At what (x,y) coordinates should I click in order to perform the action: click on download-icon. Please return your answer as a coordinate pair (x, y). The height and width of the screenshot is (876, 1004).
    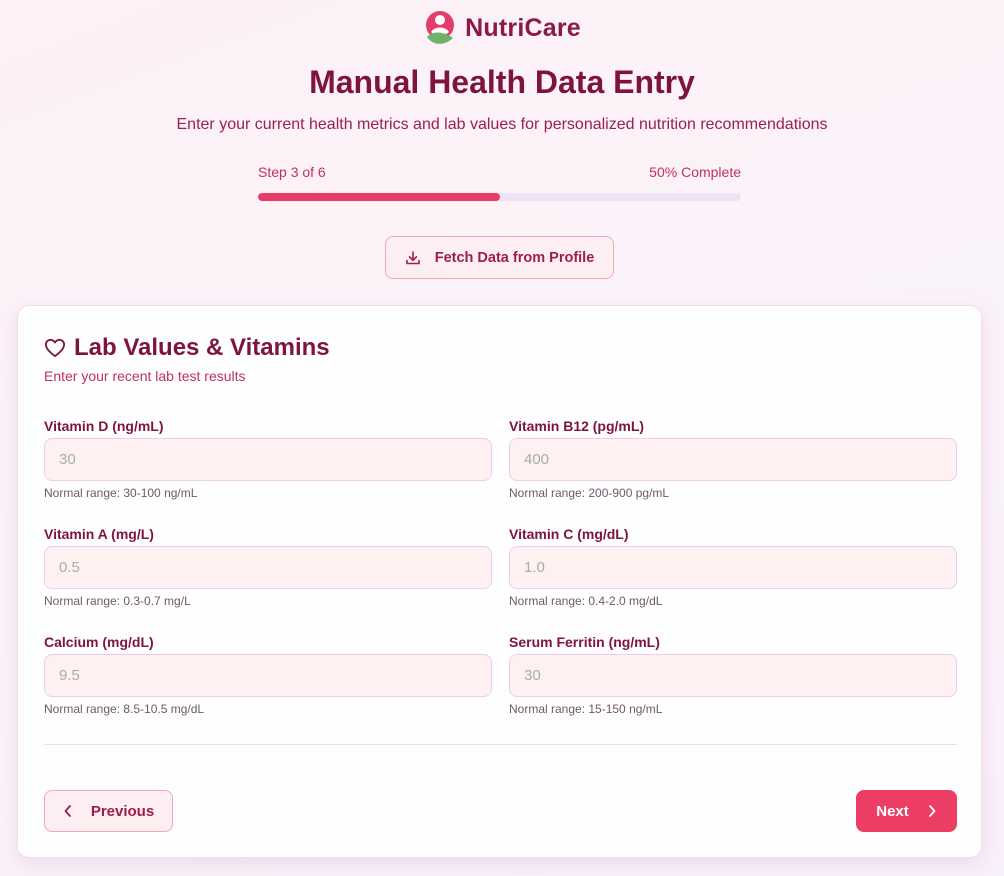
    Looking at the image, I should click on (412, 257).